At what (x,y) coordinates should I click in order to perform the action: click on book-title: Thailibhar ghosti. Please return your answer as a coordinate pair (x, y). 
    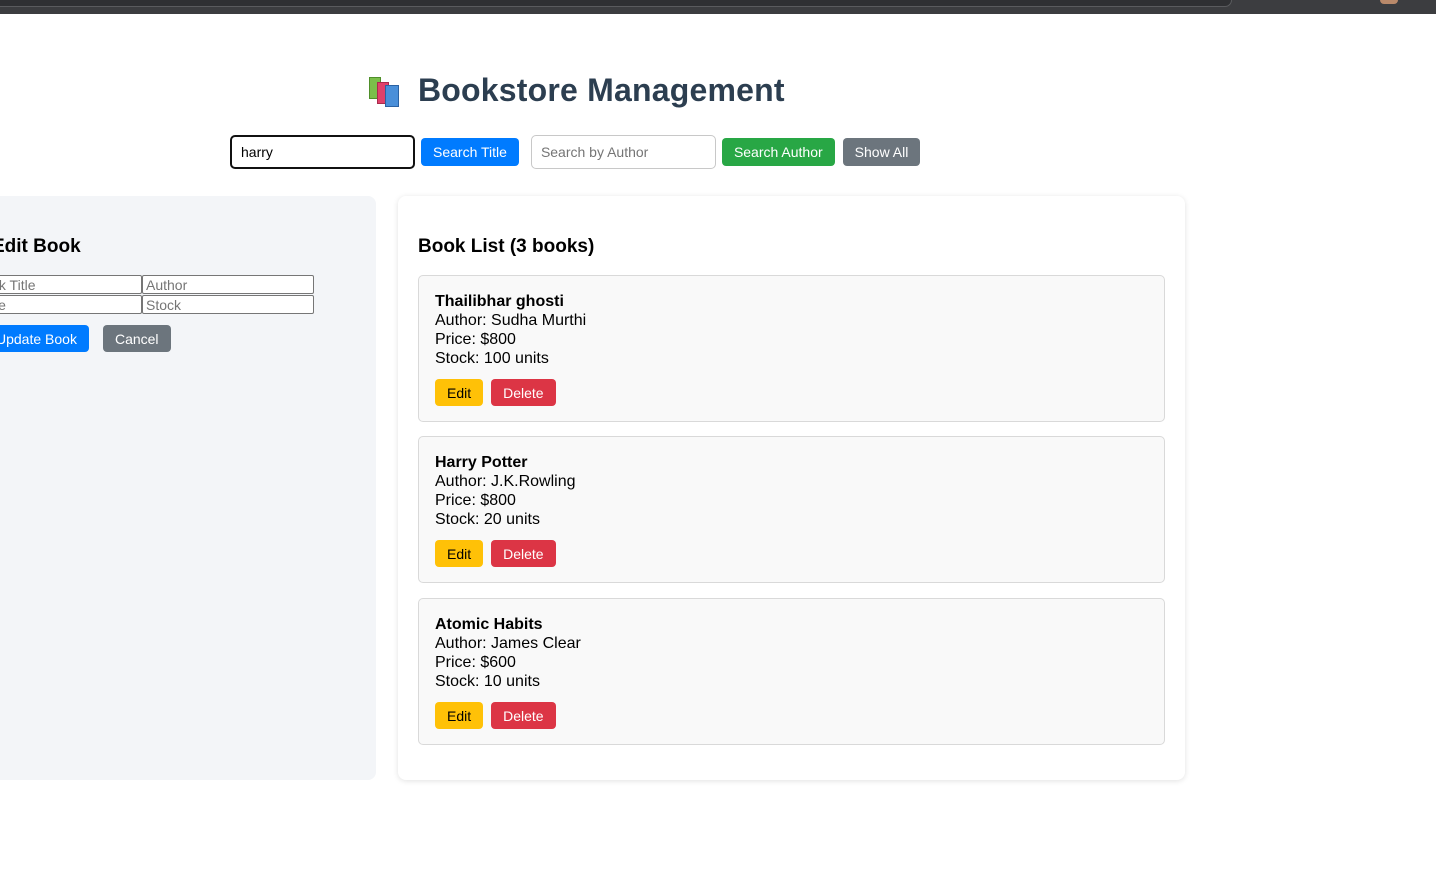
    Looking at the image, I should click on (499, 301).